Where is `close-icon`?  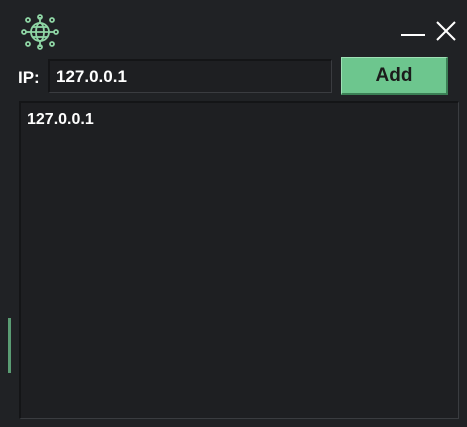 close-icon is located at coordinates (446, 31).